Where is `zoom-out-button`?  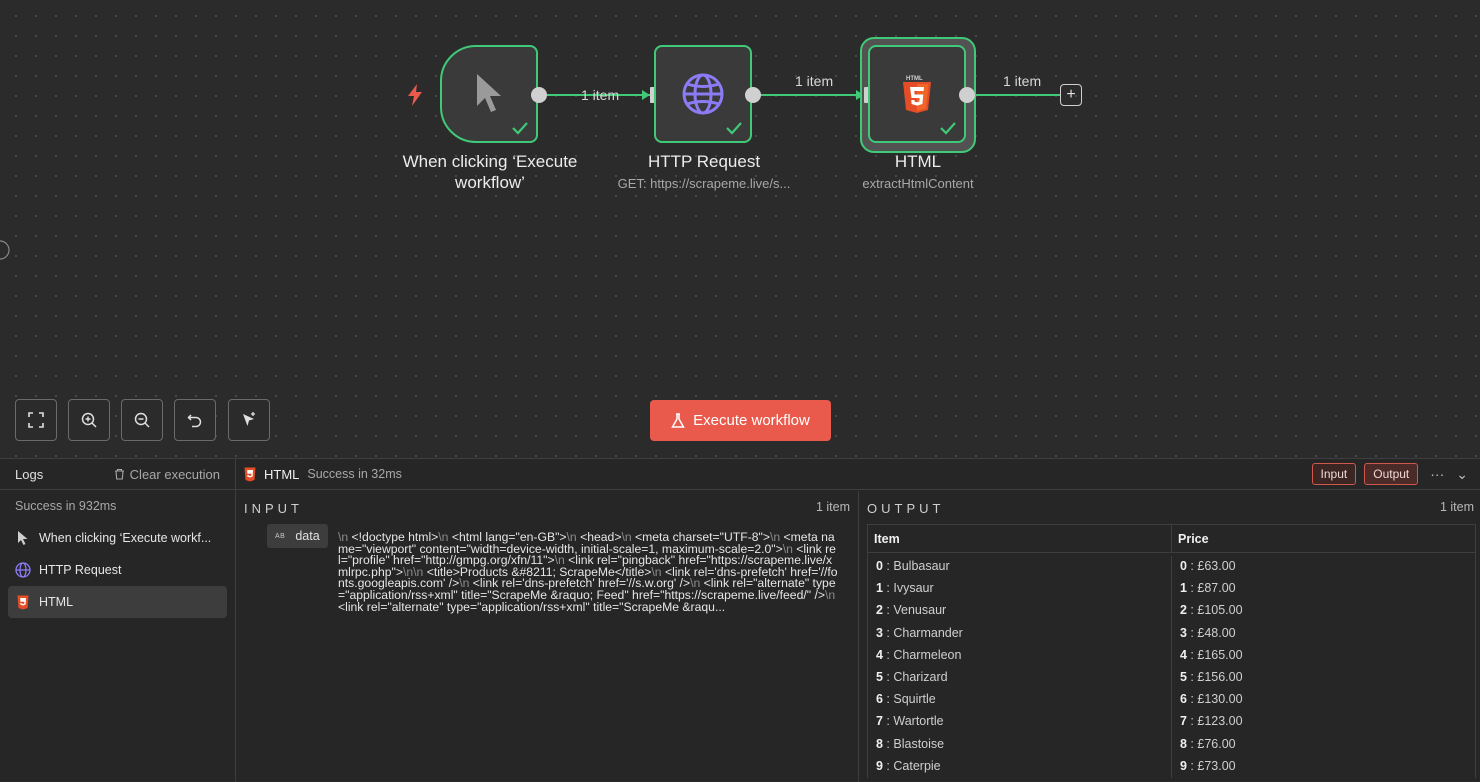
zoom-out-button is located at coordinates (142, 420).